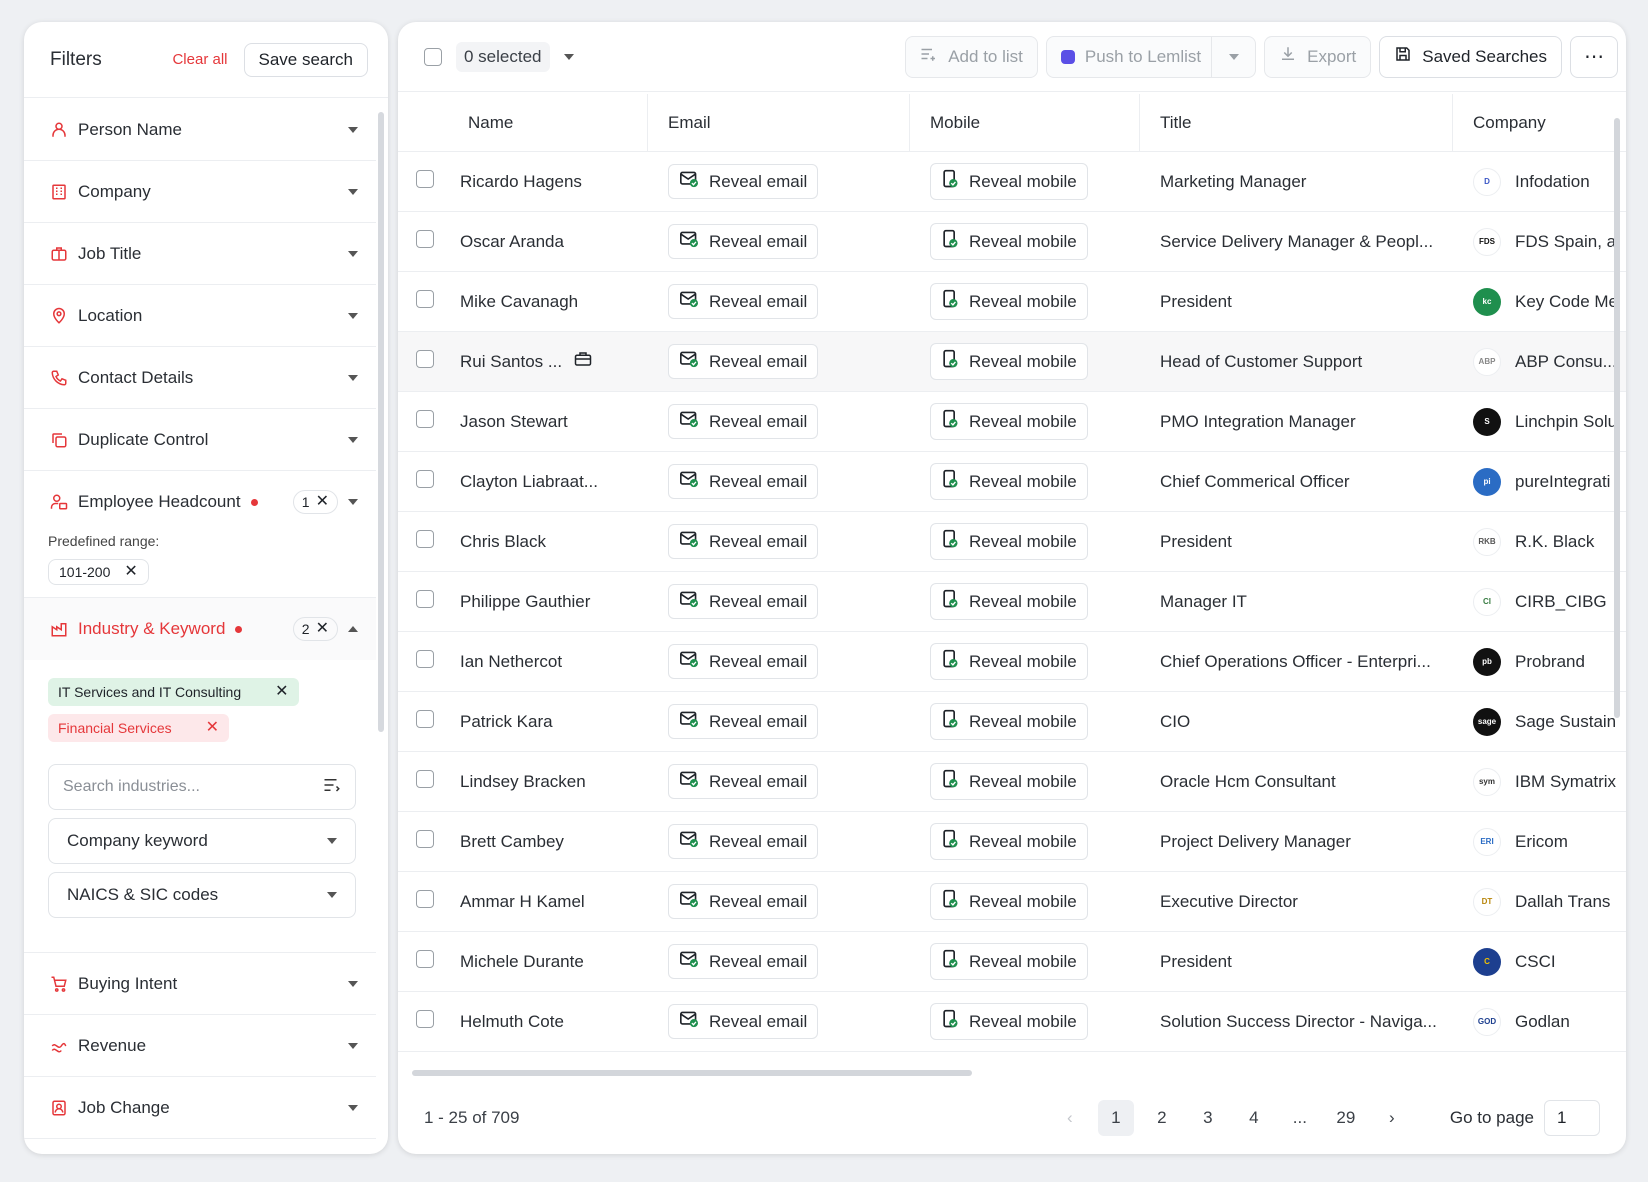  Describe the element at coordinates (200, 192) in the screenshot. I see `filter-row-company: Company` at that location.